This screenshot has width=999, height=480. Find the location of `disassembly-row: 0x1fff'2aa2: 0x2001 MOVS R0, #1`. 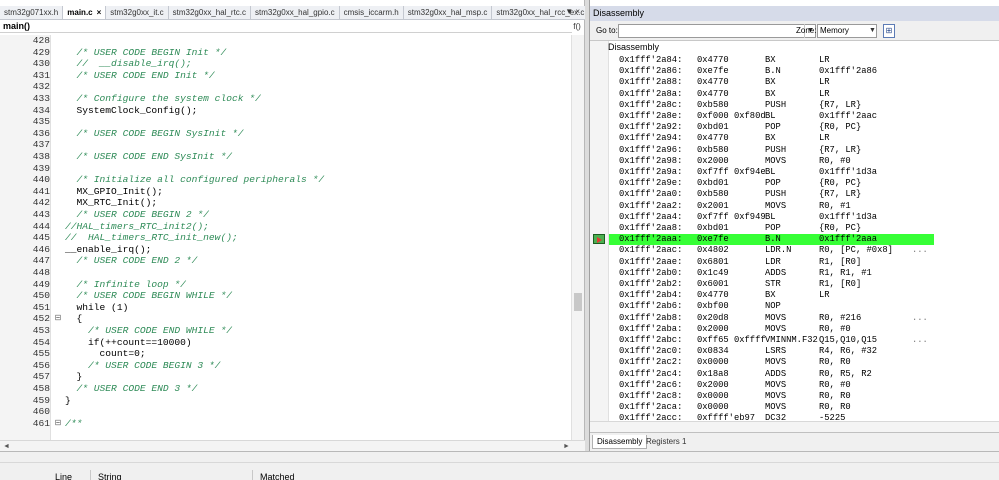

disassembly-row: 0x1fff'2aa2: 0x2001 MOVS R0, #1 is located at coordinates (771, 206).